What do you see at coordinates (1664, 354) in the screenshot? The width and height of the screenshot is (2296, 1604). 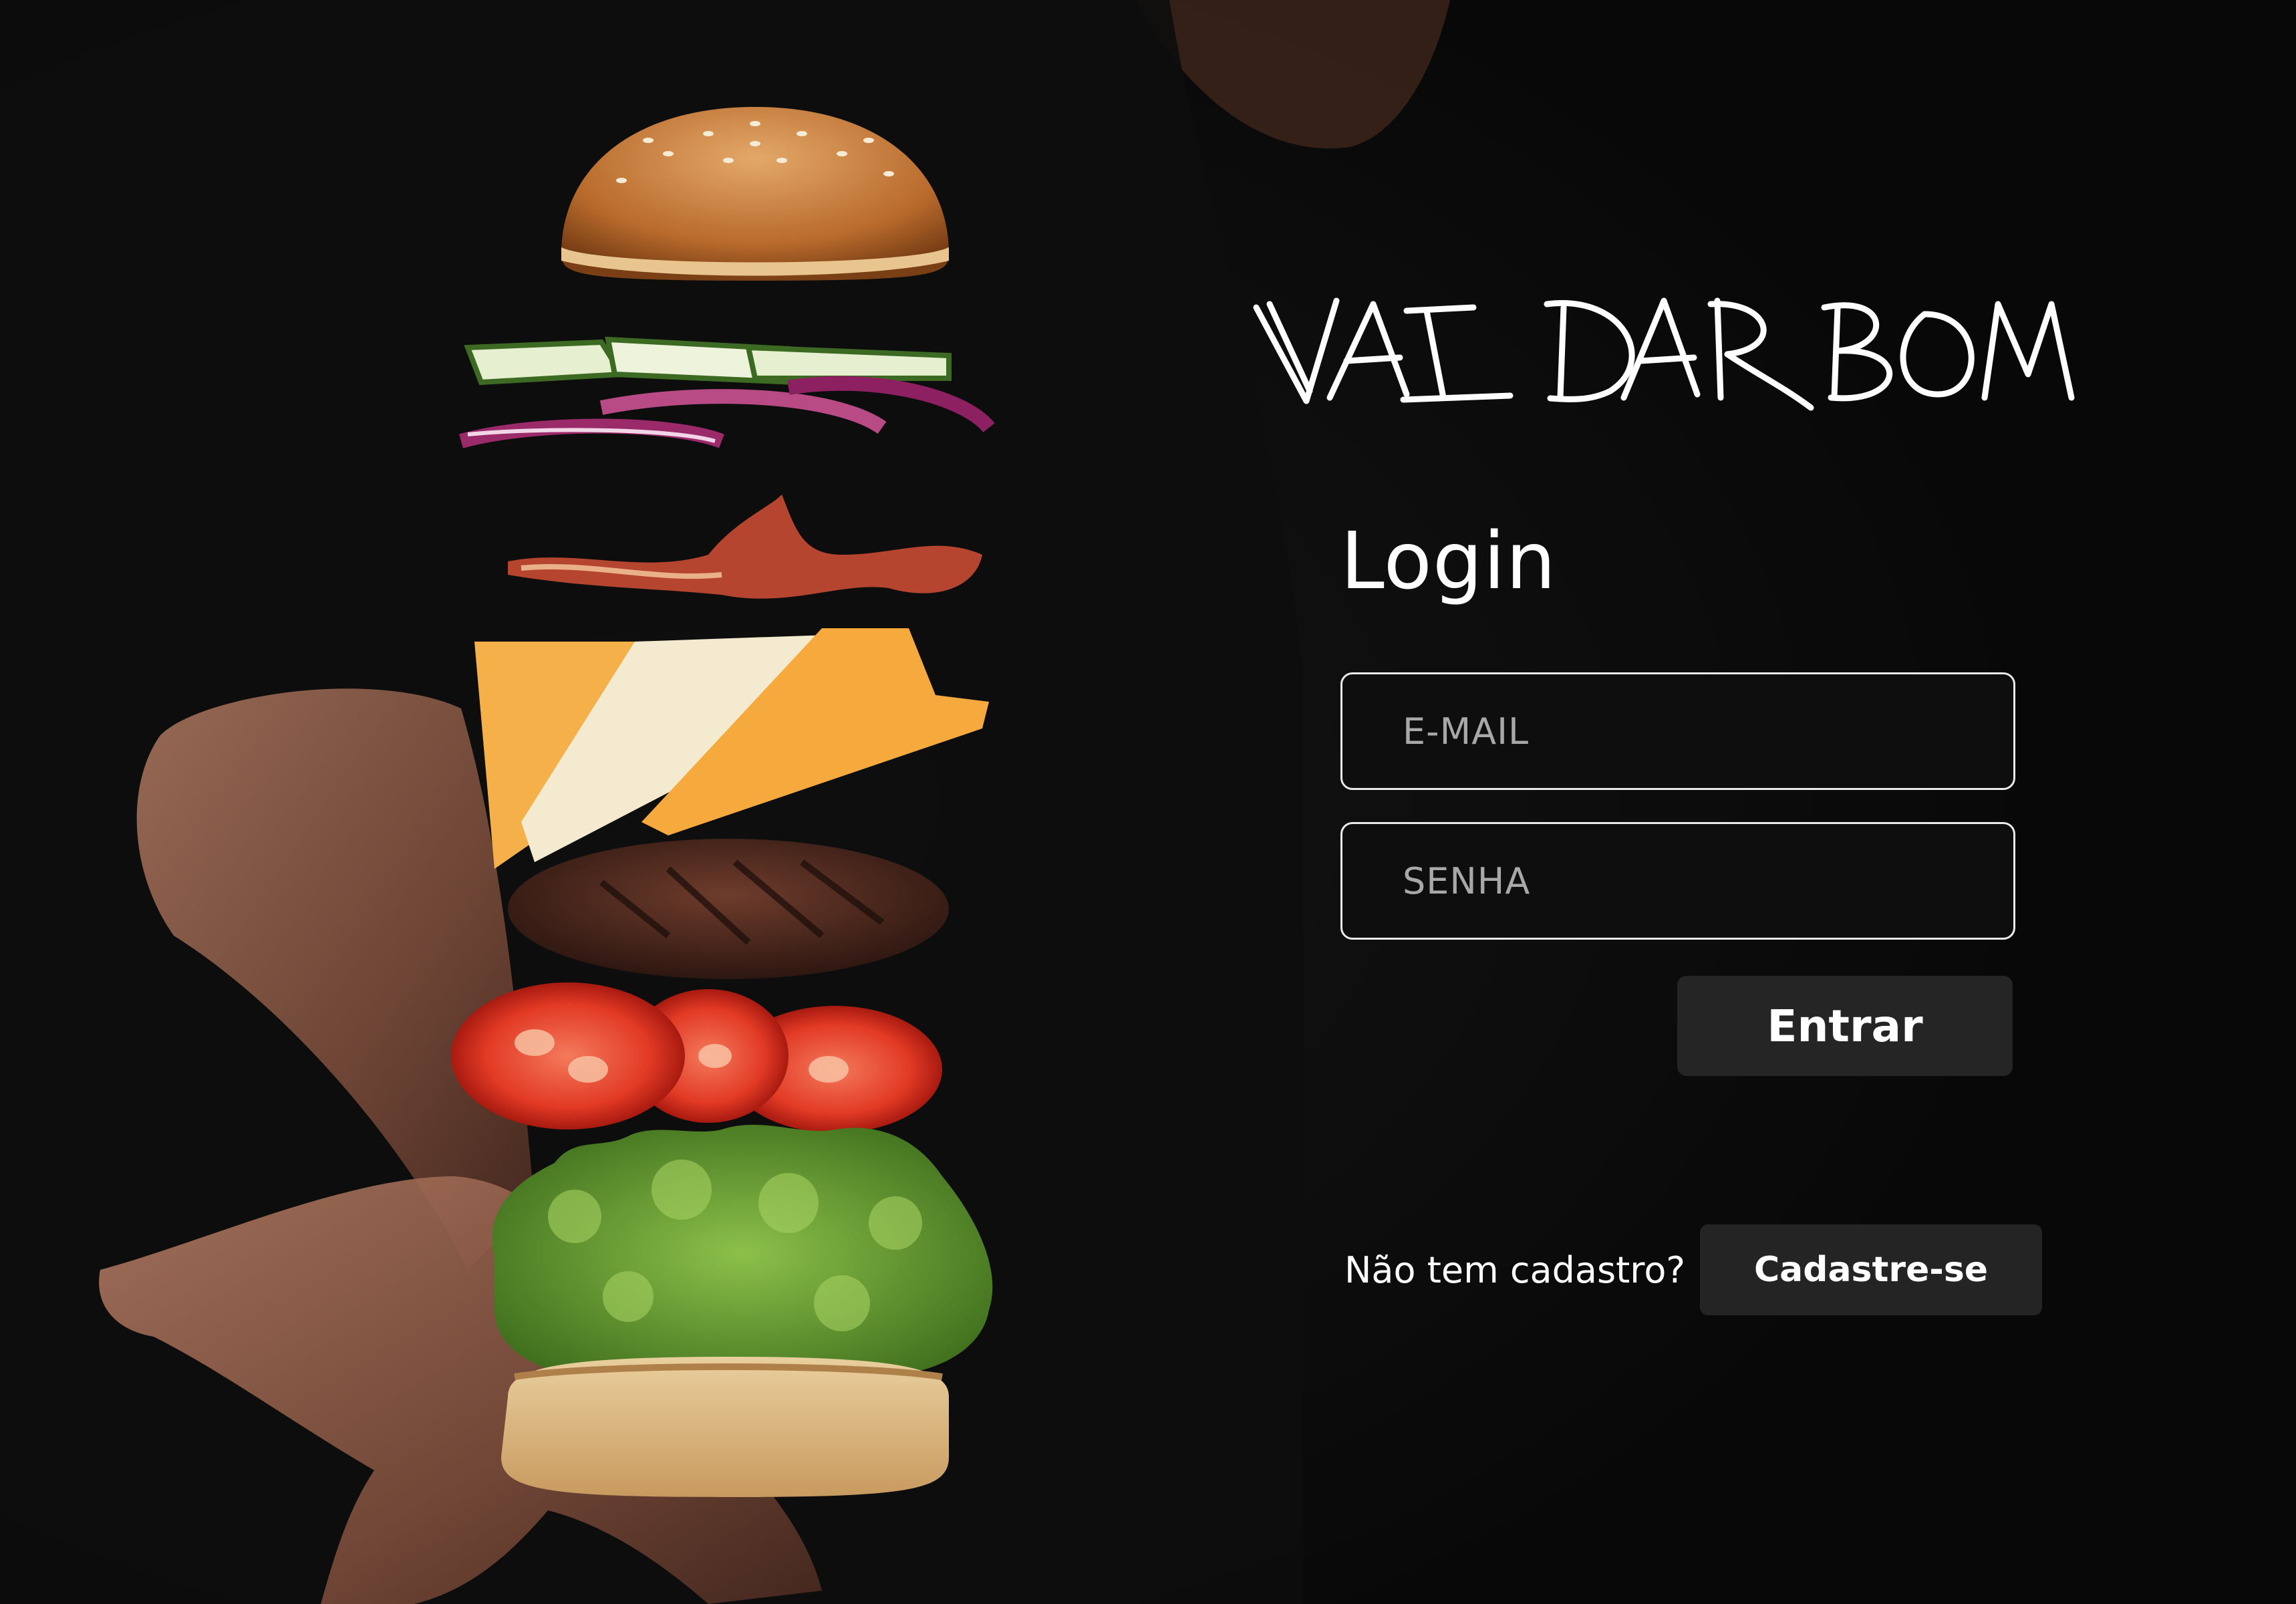 I see `brand-logo` at bounding box center [1664, 354].